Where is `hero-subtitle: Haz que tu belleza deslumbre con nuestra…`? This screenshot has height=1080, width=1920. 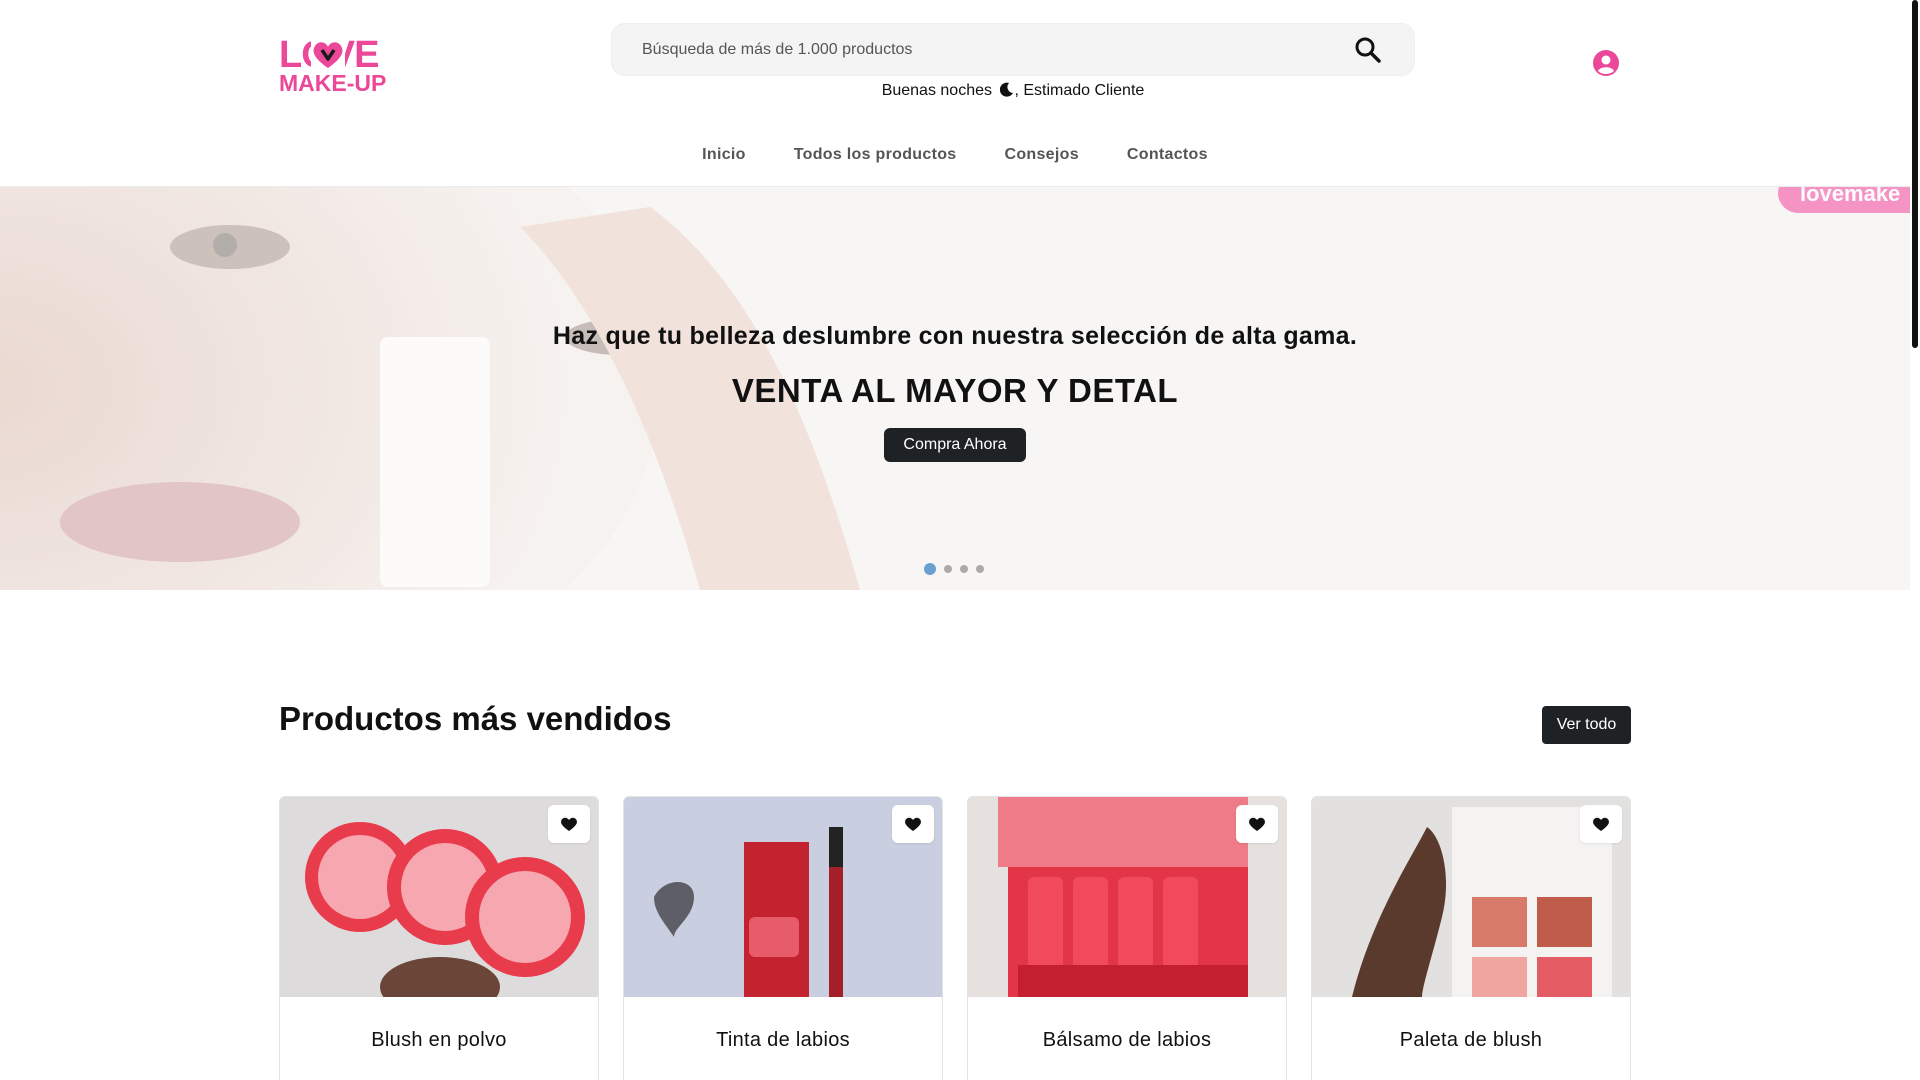
hero-subtitle: Haz que tu belleza deslumbre con nuestra… is located at coordinates (955, 336).